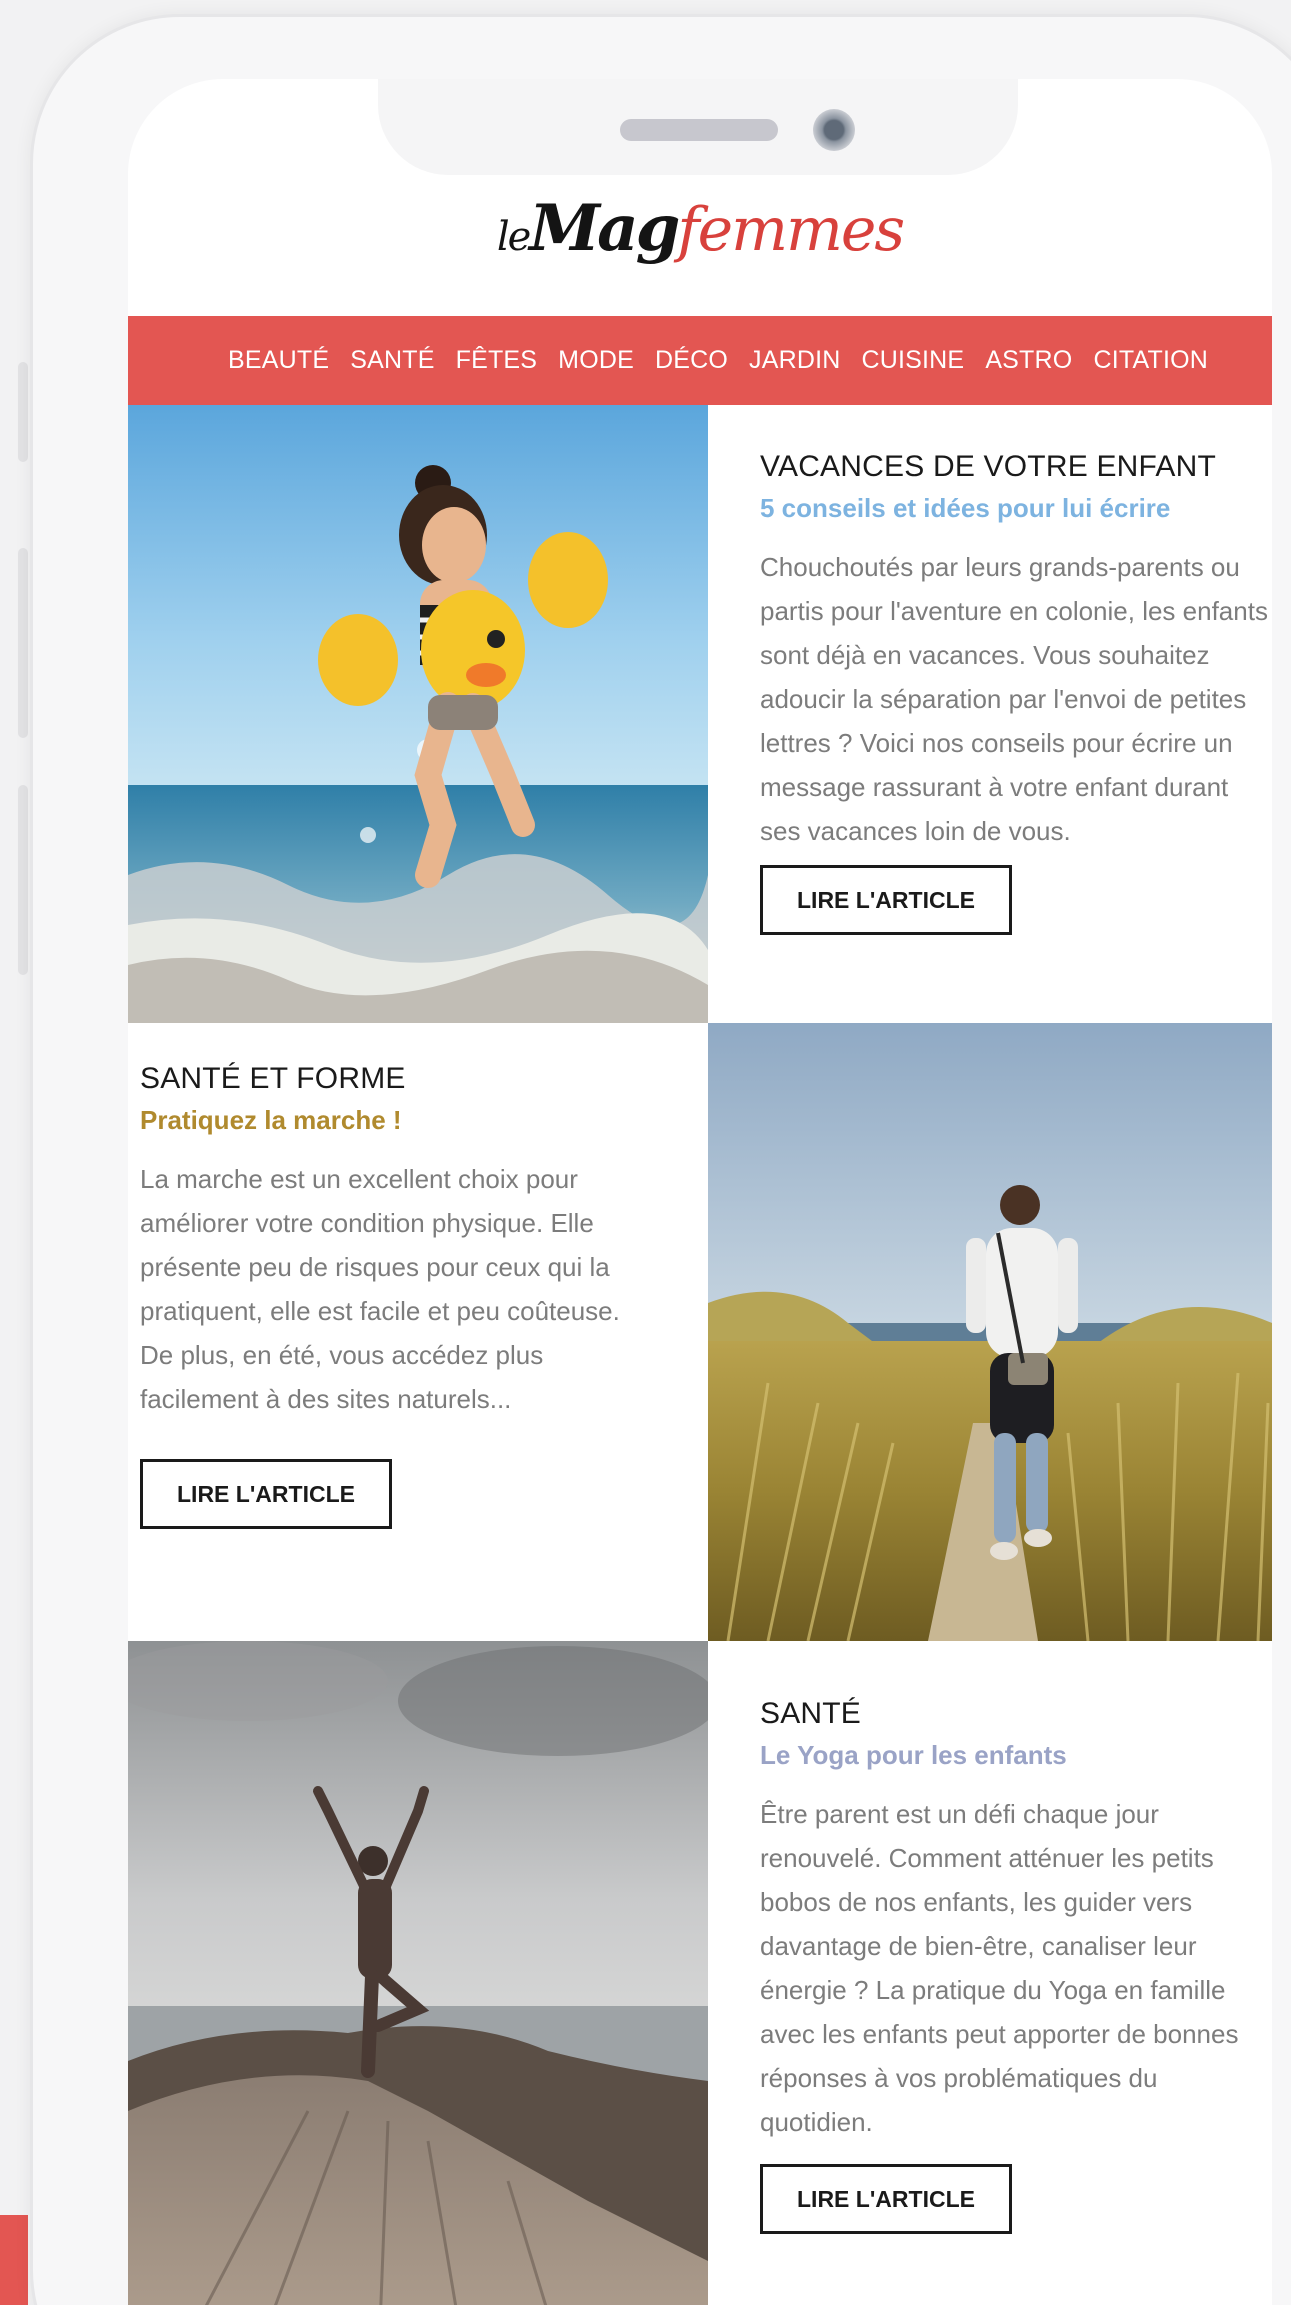  Describe the element at coordinates (14, 2260) in the screenshot. I see `decorative-red-block` at that location.